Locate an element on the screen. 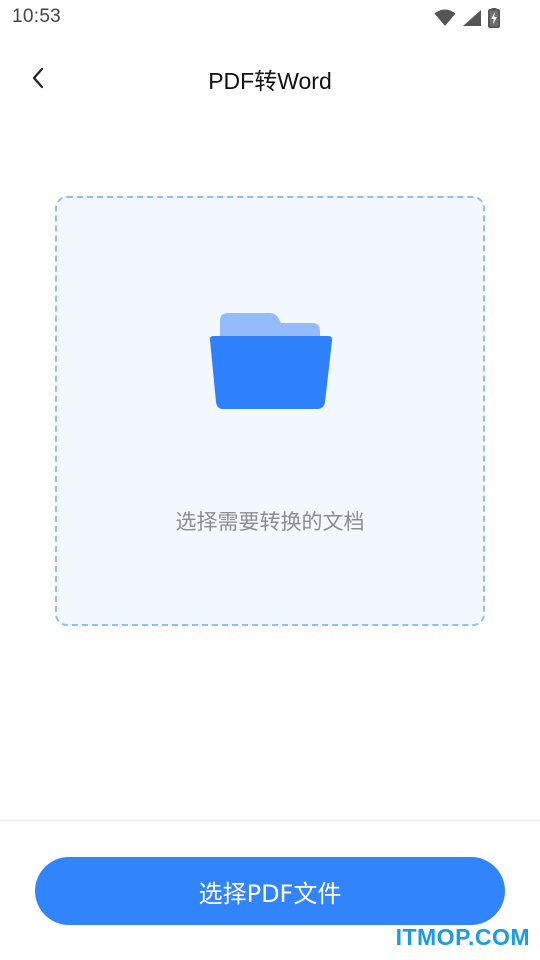 This screenshot has width=540, height=960. page-title: PDF转Word is located at coordinates (270, 81).